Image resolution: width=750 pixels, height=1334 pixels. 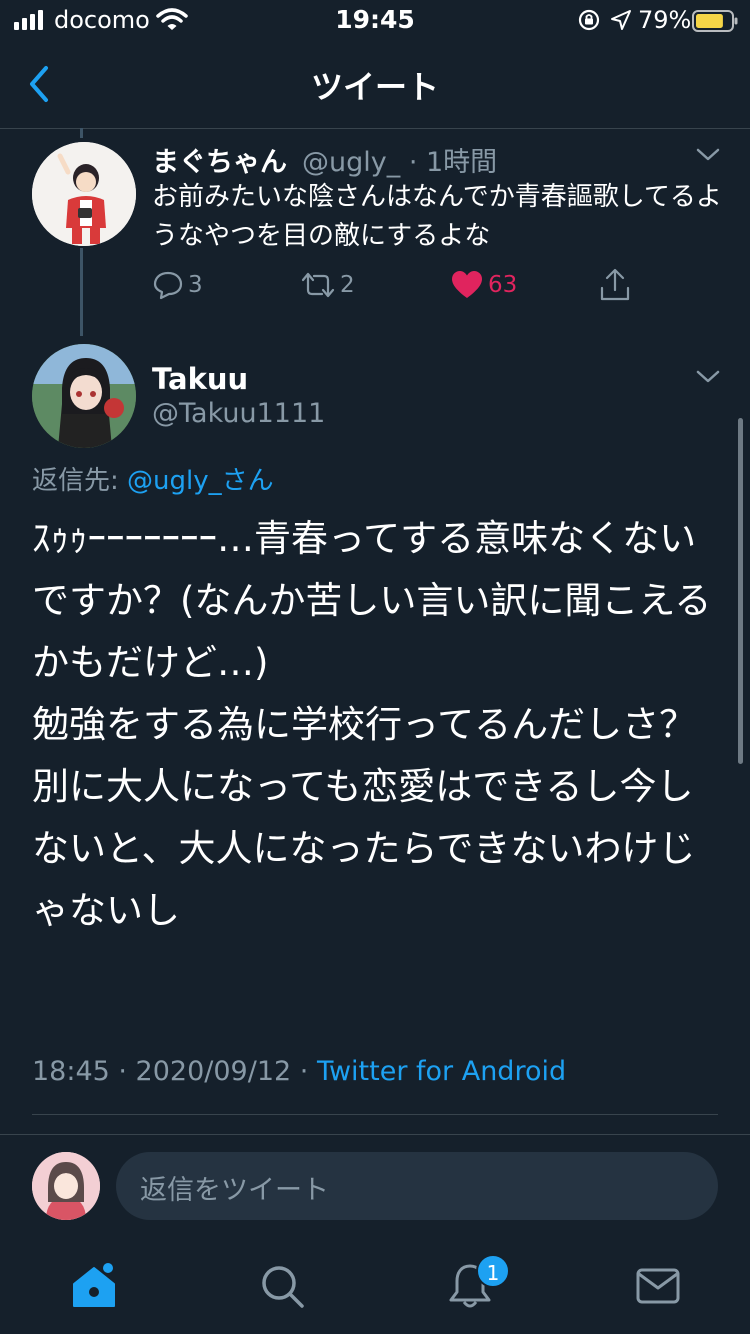 I want to click on tweet-meta: 18:45 · 2020/09/12 · Twitter for Android, so click(x=299, y=1071).